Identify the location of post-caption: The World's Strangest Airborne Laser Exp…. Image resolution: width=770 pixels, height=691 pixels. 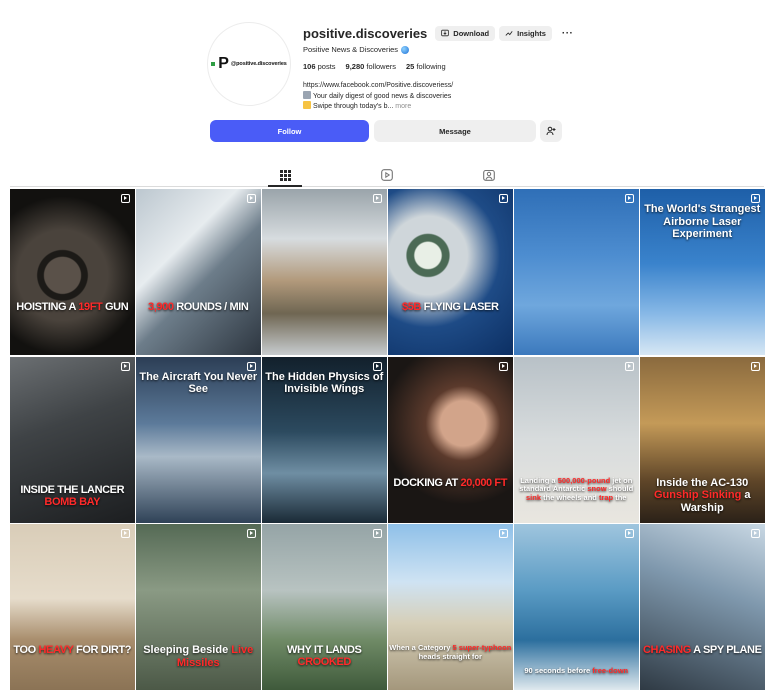
(702, 222).